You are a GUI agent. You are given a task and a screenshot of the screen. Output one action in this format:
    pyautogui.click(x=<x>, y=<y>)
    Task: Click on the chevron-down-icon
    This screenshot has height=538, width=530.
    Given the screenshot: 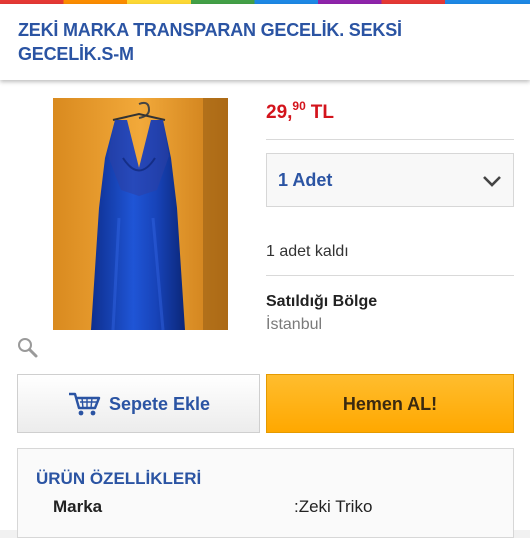 What is the action you would take?
    pyautogui.click(x=492, y=181)
    